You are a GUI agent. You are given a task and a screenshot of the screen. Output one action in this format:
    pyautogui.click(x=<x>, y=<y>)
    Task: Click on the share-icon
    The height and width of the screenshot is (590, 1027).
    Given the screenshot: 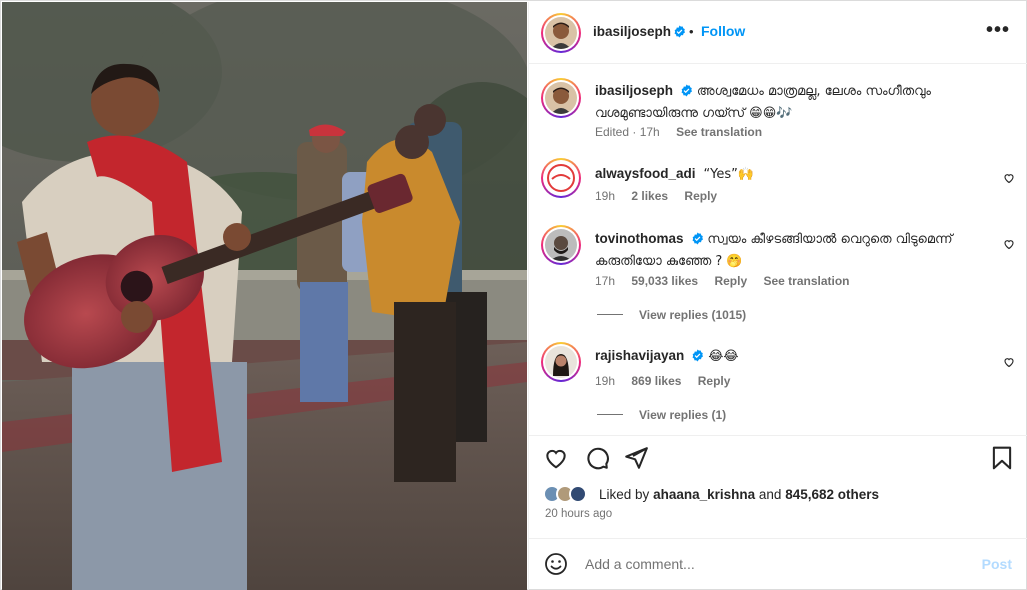 What is the action you would take?
    pyautogui.click(x=636, y=458)
    